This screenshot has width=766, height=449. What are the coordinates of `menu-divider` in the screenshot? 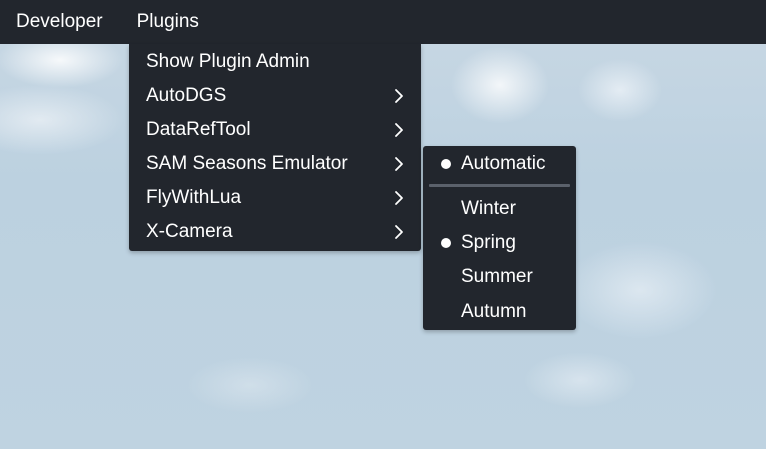 It's located at (499, 185).